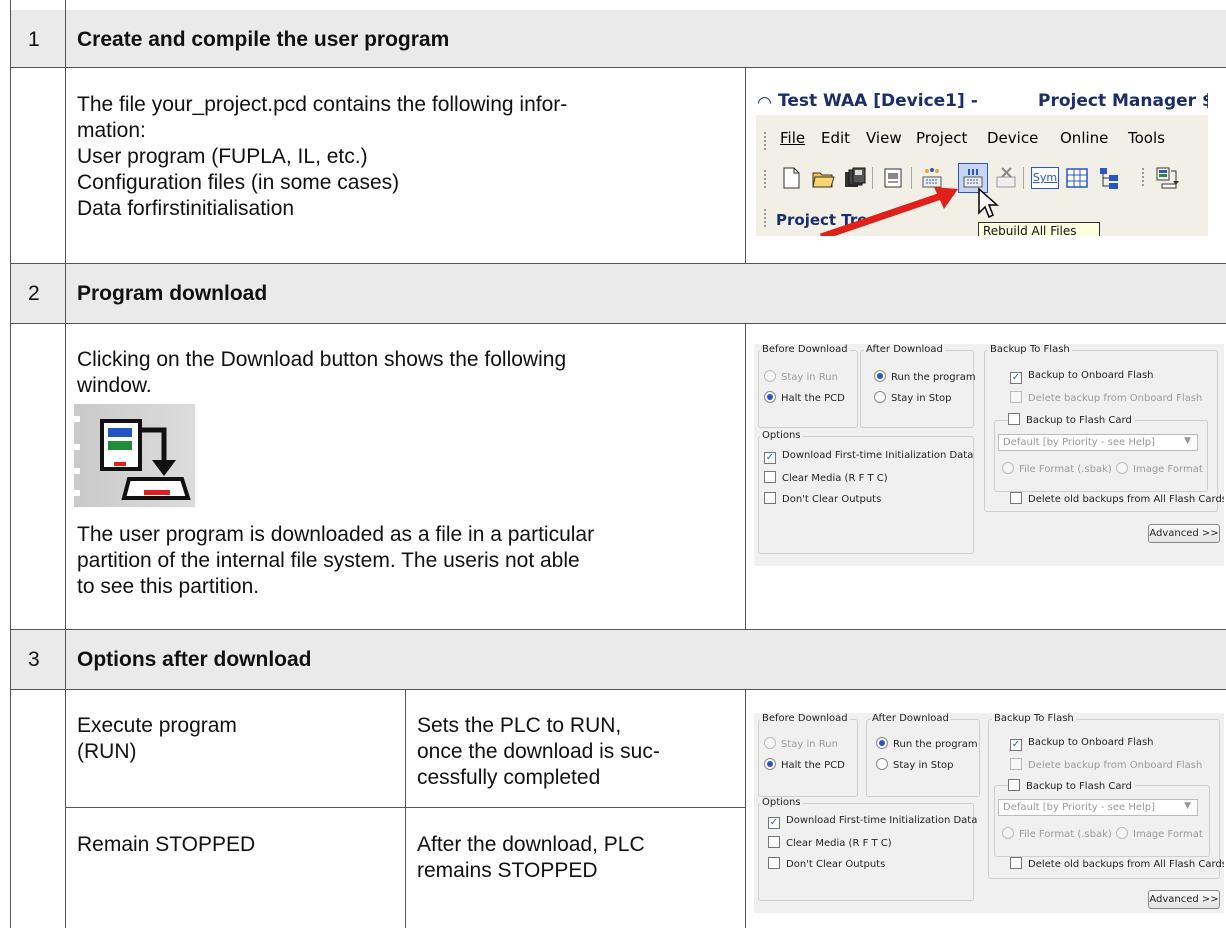  I want to click on pm-title-left: Test WAA [Device1] -, so click(878, 101).